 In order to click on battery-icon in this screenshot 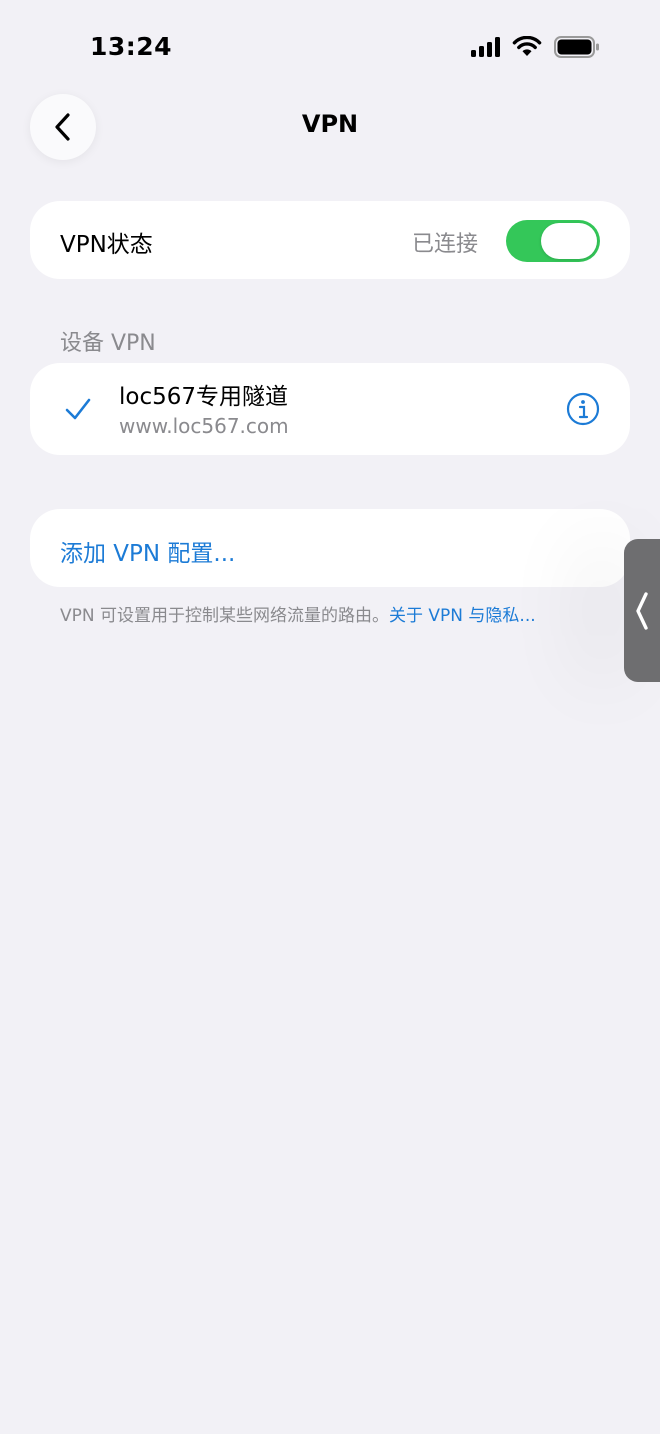, I will do `click(576, 47)`.